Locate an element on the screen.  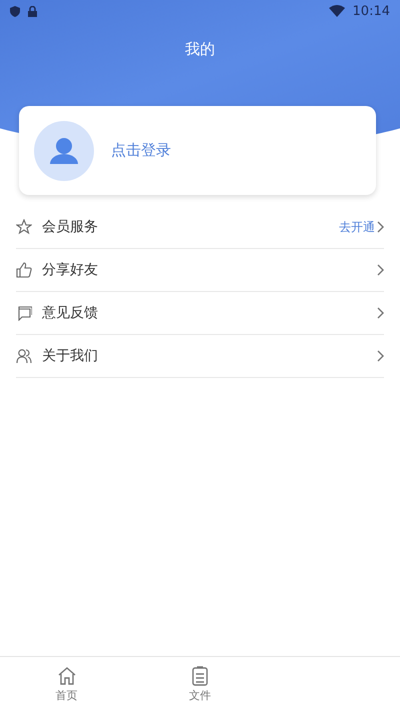
clock-time: 10:14 is located at coordinates (371, 11).